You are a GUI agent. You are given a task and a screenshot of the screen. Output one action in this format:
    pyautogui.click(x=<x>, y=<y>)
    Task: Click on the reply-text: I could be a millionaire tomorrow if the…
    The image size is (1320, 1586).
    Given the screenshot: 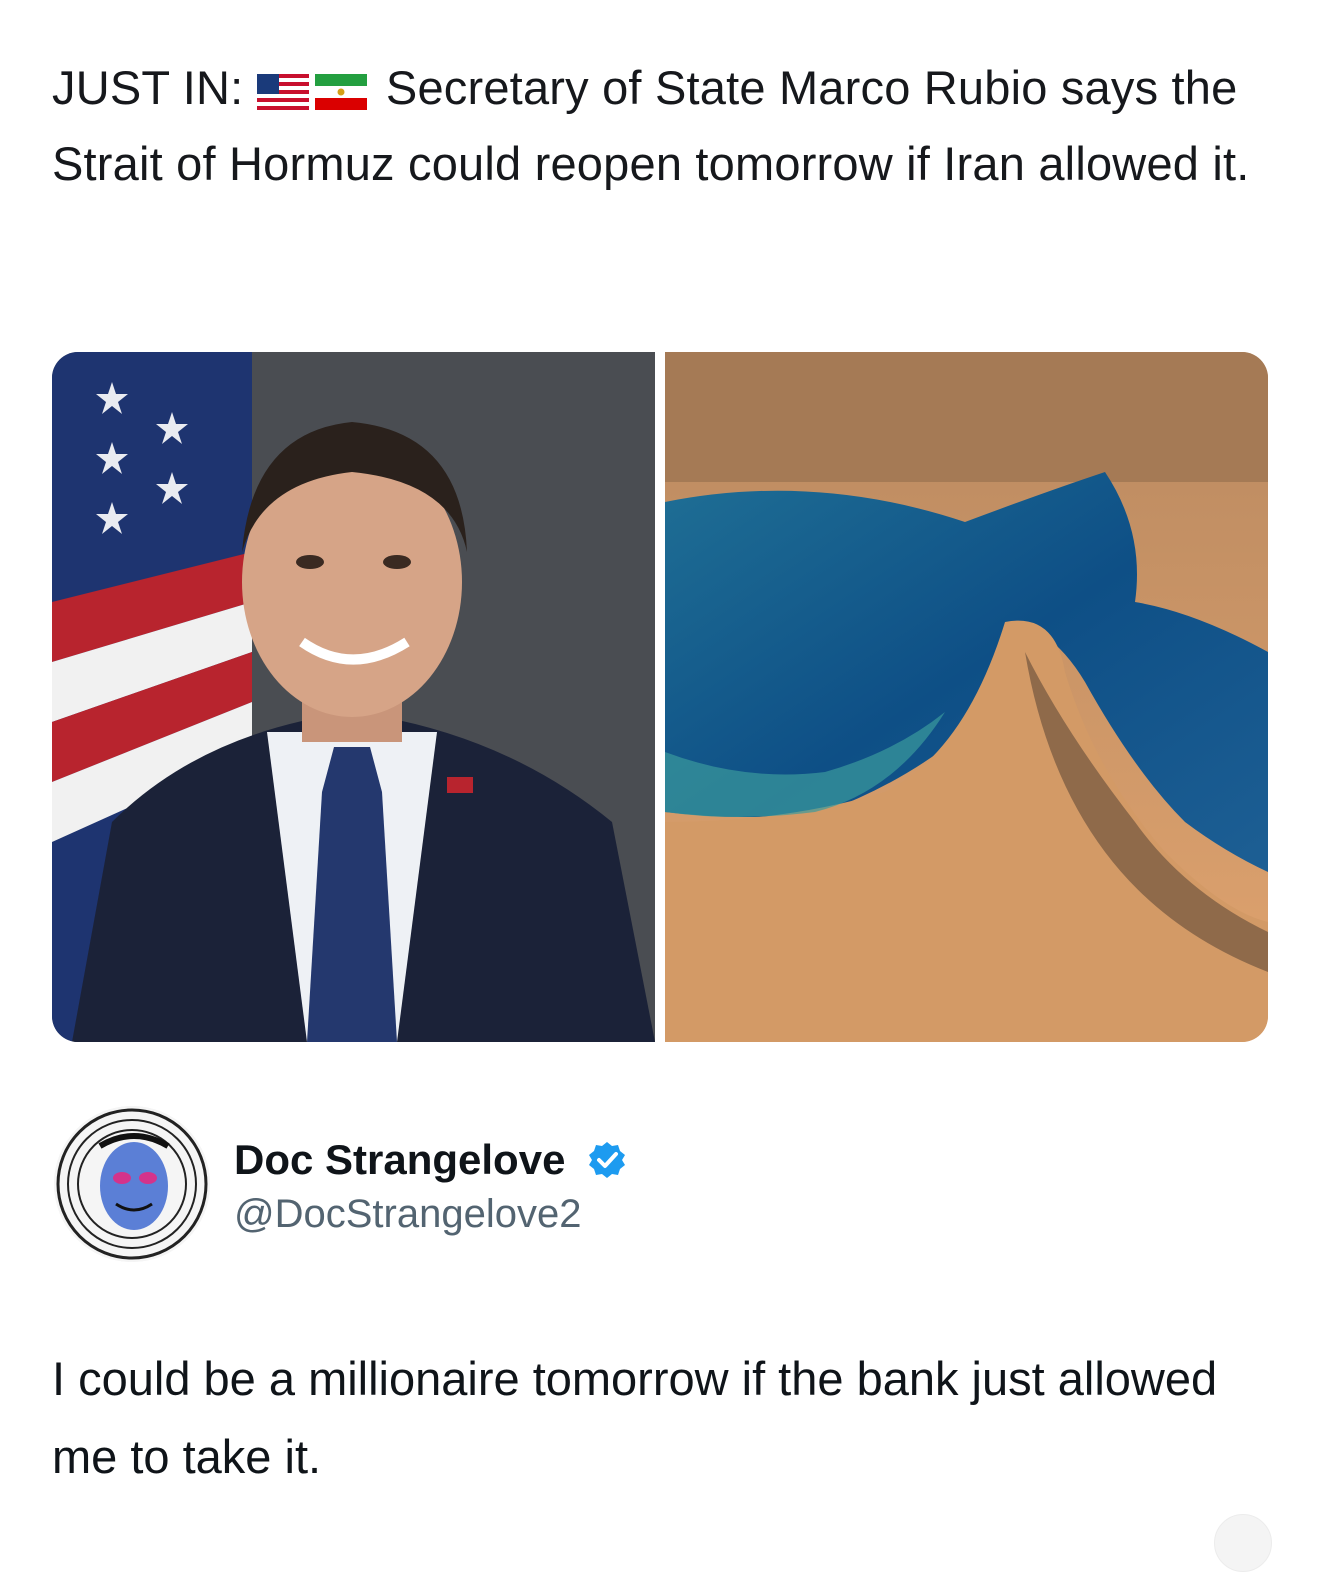 What is the action you would take?
    pyautogui.click(x=635, y=1417)
    